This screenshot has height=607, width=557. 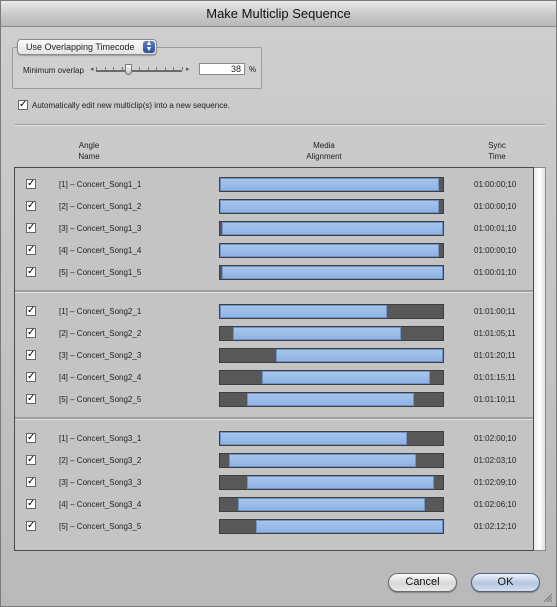 What do you see at coordinates (128, 69) in the screenshot?
I see `overlap-slider-thumb` at bounding box center [128, 69].